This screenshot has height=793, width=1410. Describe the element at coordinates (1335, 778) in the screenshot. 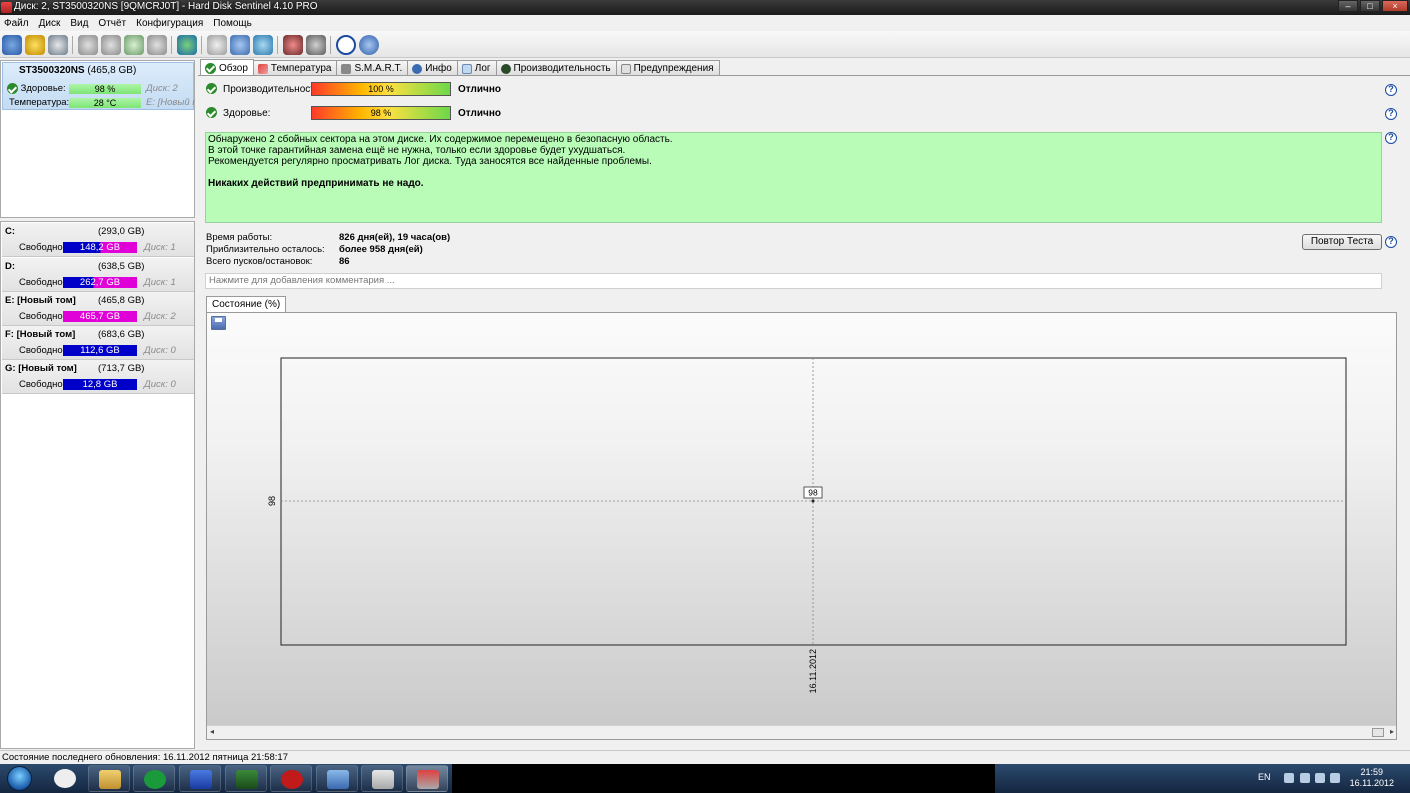

I see `volume-icon` at that location.